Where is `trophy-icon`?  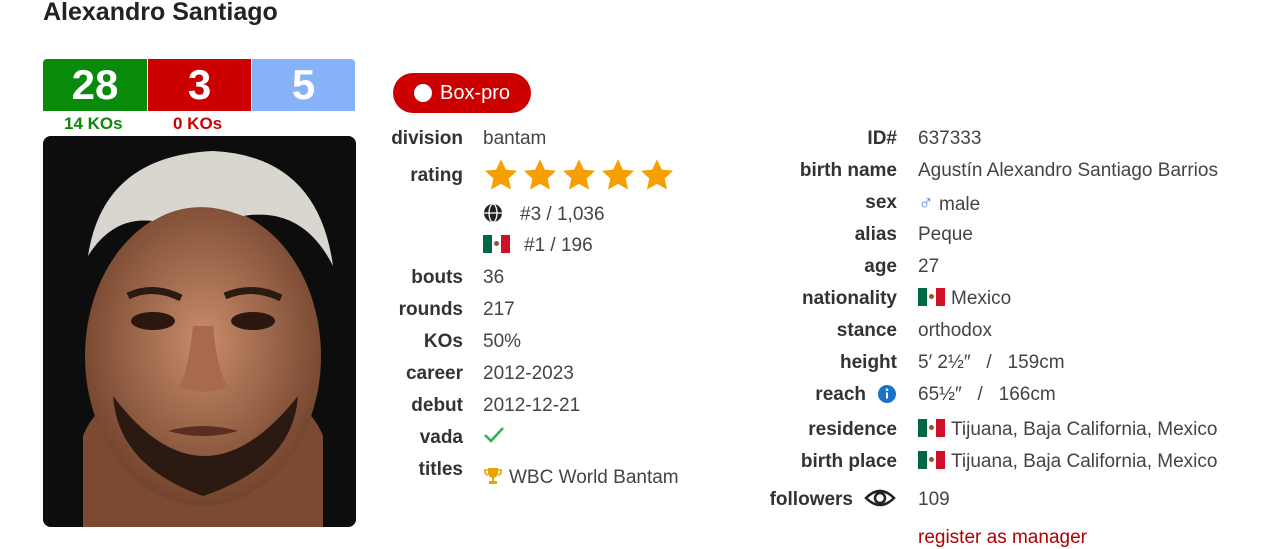
trophy-icon is located at coordinates (493, 476).